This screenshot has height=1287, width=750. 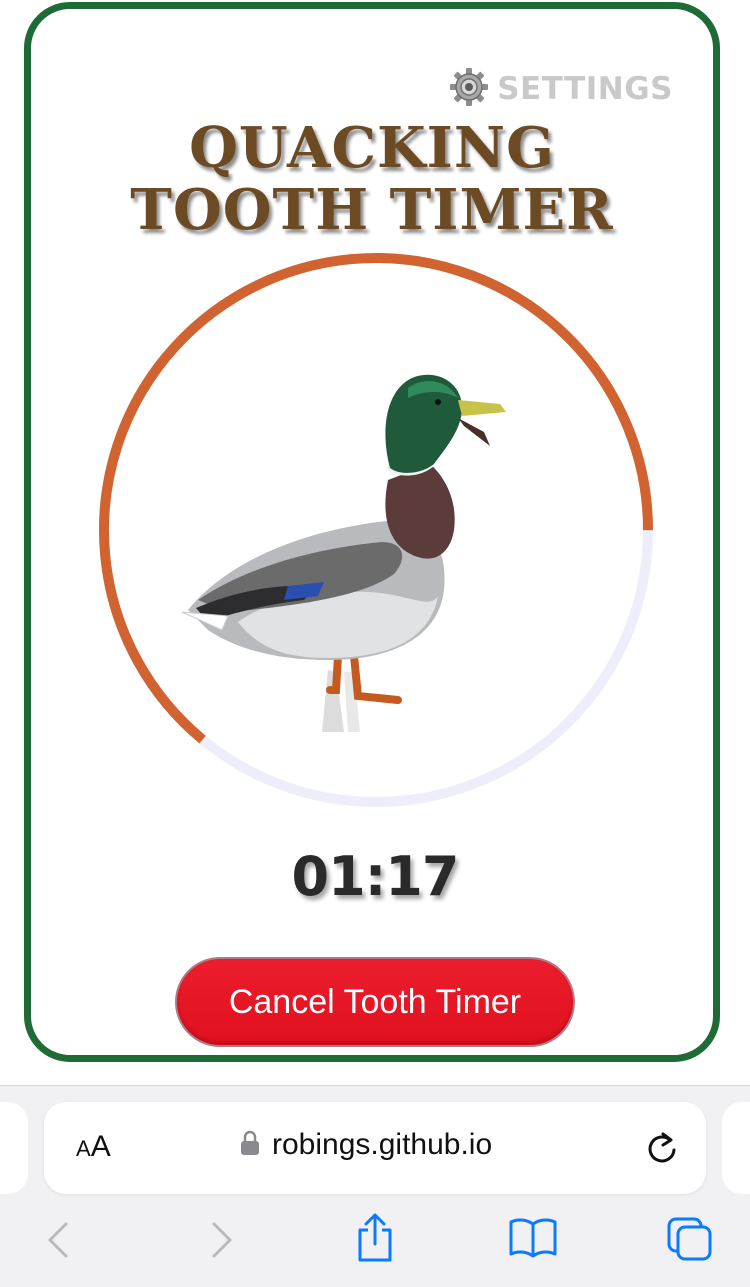 I want to click on cancel-tooth-timer-button: Cancel Tooth Timer, so click(x=375, y=1002).